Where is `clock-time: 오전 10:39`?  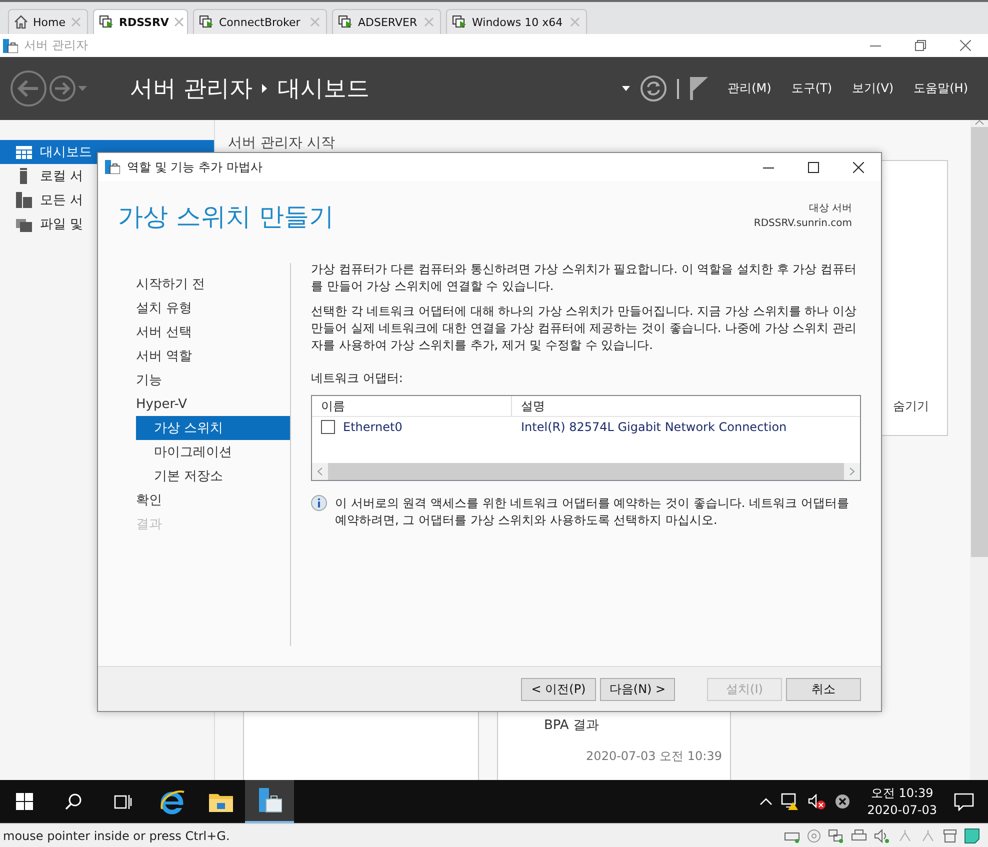
clock-time: 오전 10:39 is located at coordinates (902, 793).